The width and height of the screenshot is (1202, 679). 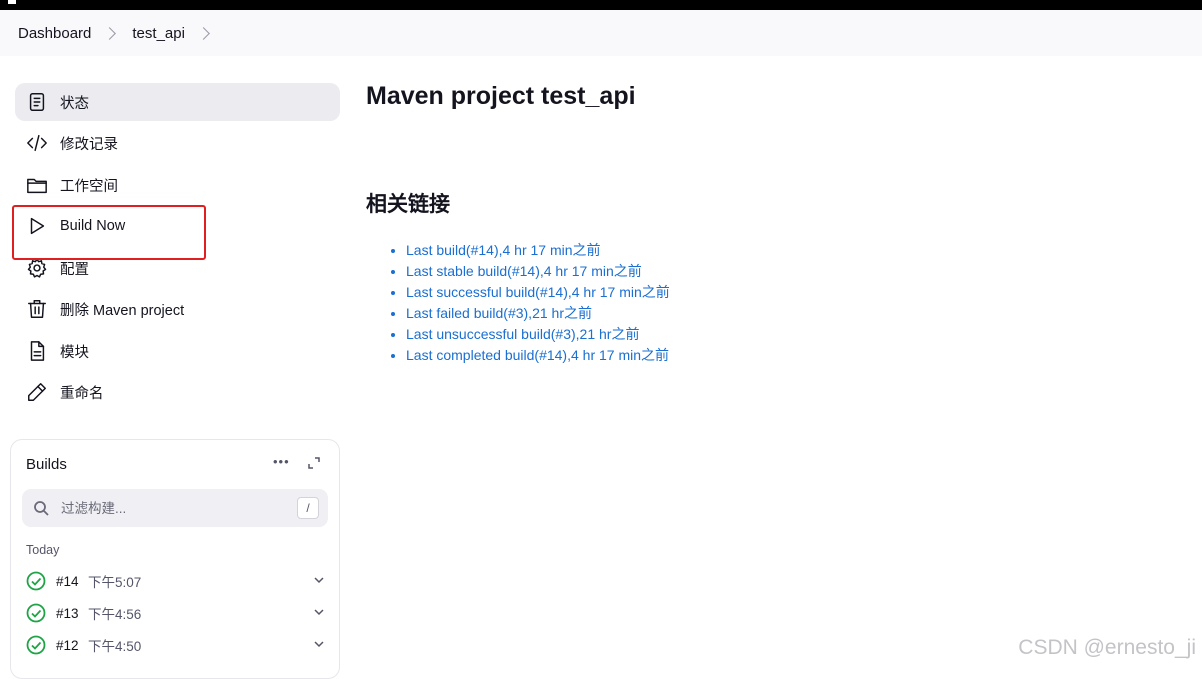 I want to click on build-row: #14 下午5:07, so click(x=176, y=581).